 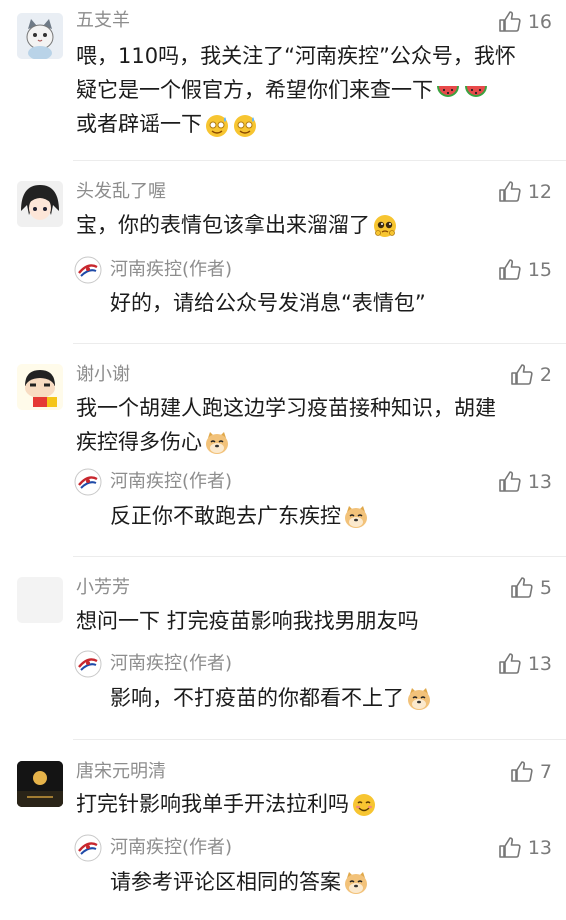 I want to click on reply-text: 请参考评论区相同的答案, so click(x=239, y=882).